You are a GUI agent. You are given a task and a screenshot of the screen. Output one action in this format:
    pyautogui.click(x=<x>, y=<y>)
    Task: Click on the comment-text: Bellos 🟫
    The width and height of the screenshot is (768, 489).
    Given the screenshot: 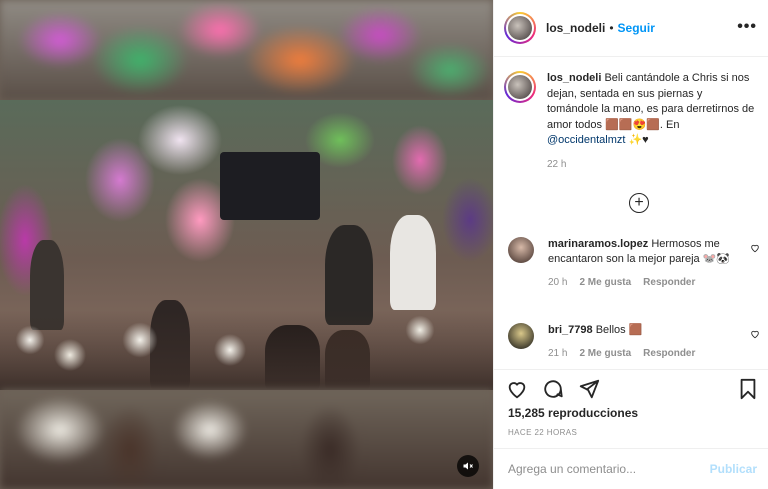 What is the action you would take?
    pyautogui.click(x=619, y=330)
    